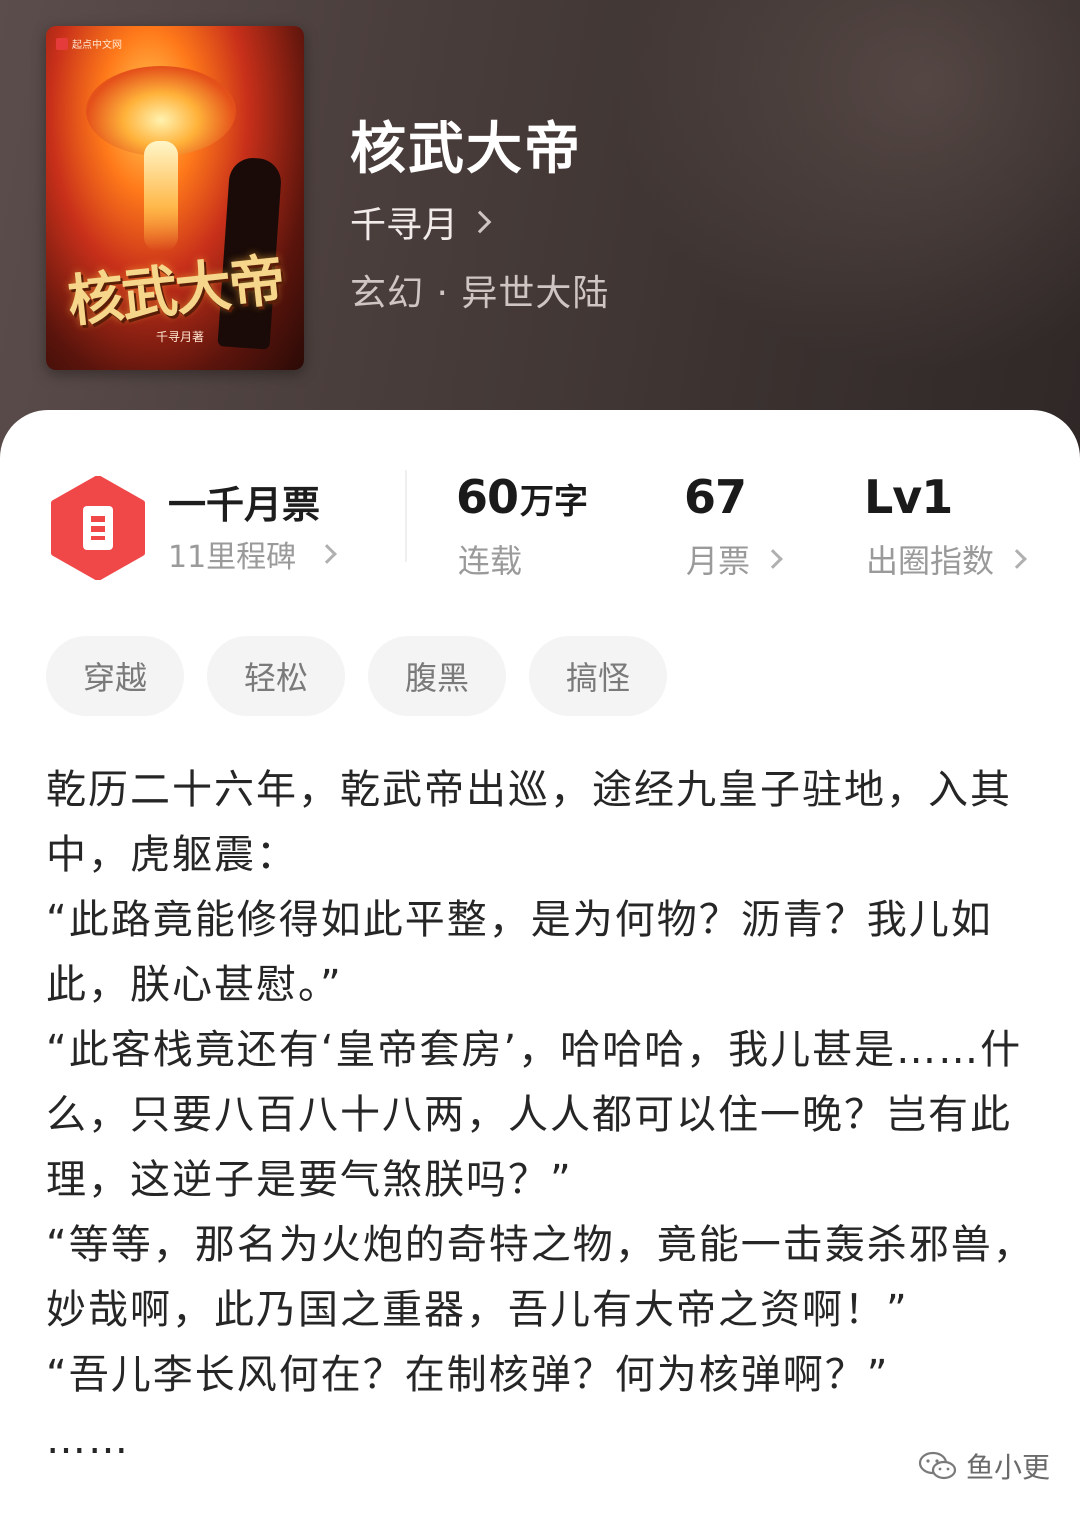 Image resolution: width=1080 pixels, height=1517 pixels. I want to click on watermark-text: 鱼小更, so click(1008, 1467).